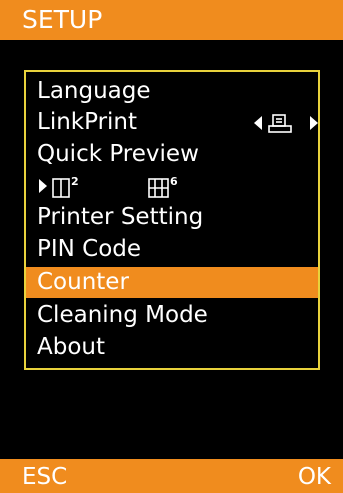 This screenshot has height=493, width=343. I want to click on ok-button: OK, so click(314, 477).